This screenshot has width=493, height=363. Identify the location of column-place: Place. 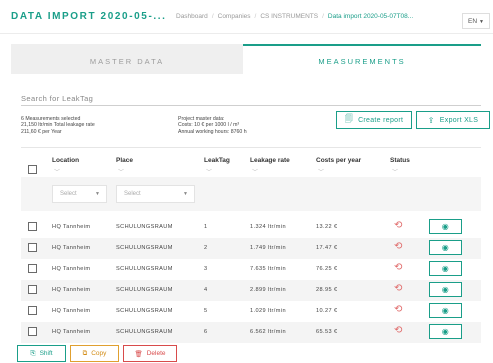
(124, 160).